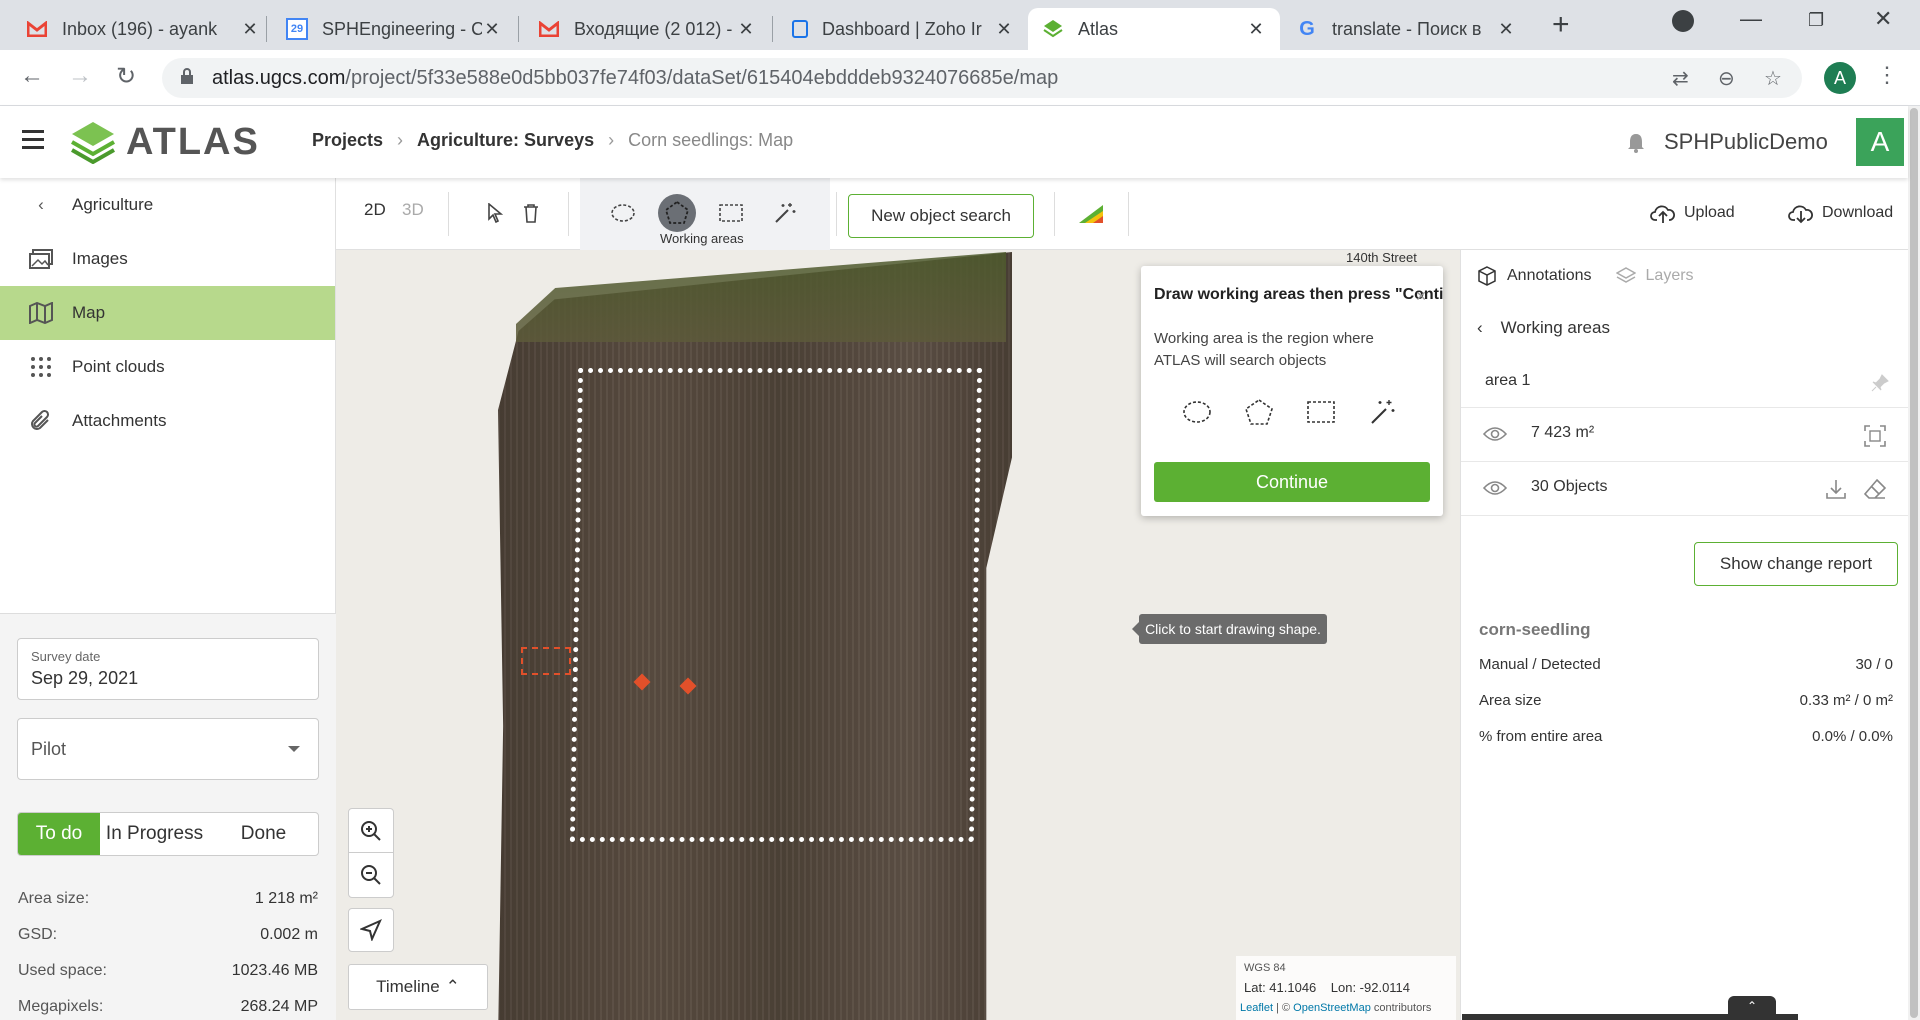  Describe the element at coordinates (1773, 78) in the screenshot. I see `bookmark-star-icon: ☆` at that location.